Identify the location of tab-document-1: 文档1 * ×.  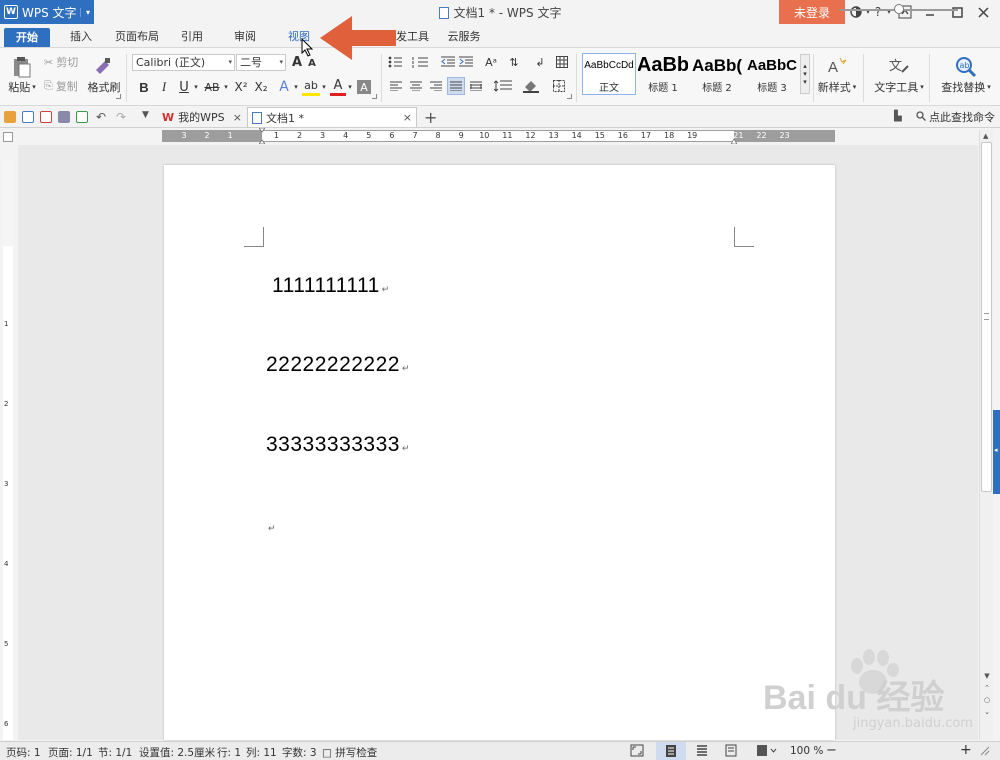
(332, 117).